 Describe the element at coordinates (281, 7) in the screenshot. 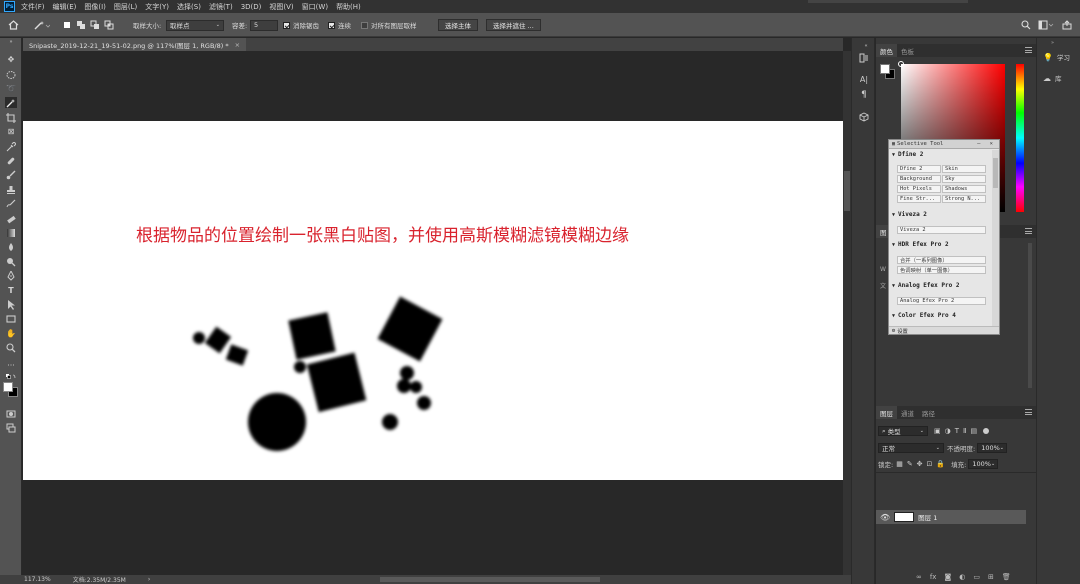

I see `menu-view: 视图(V)` at that location.